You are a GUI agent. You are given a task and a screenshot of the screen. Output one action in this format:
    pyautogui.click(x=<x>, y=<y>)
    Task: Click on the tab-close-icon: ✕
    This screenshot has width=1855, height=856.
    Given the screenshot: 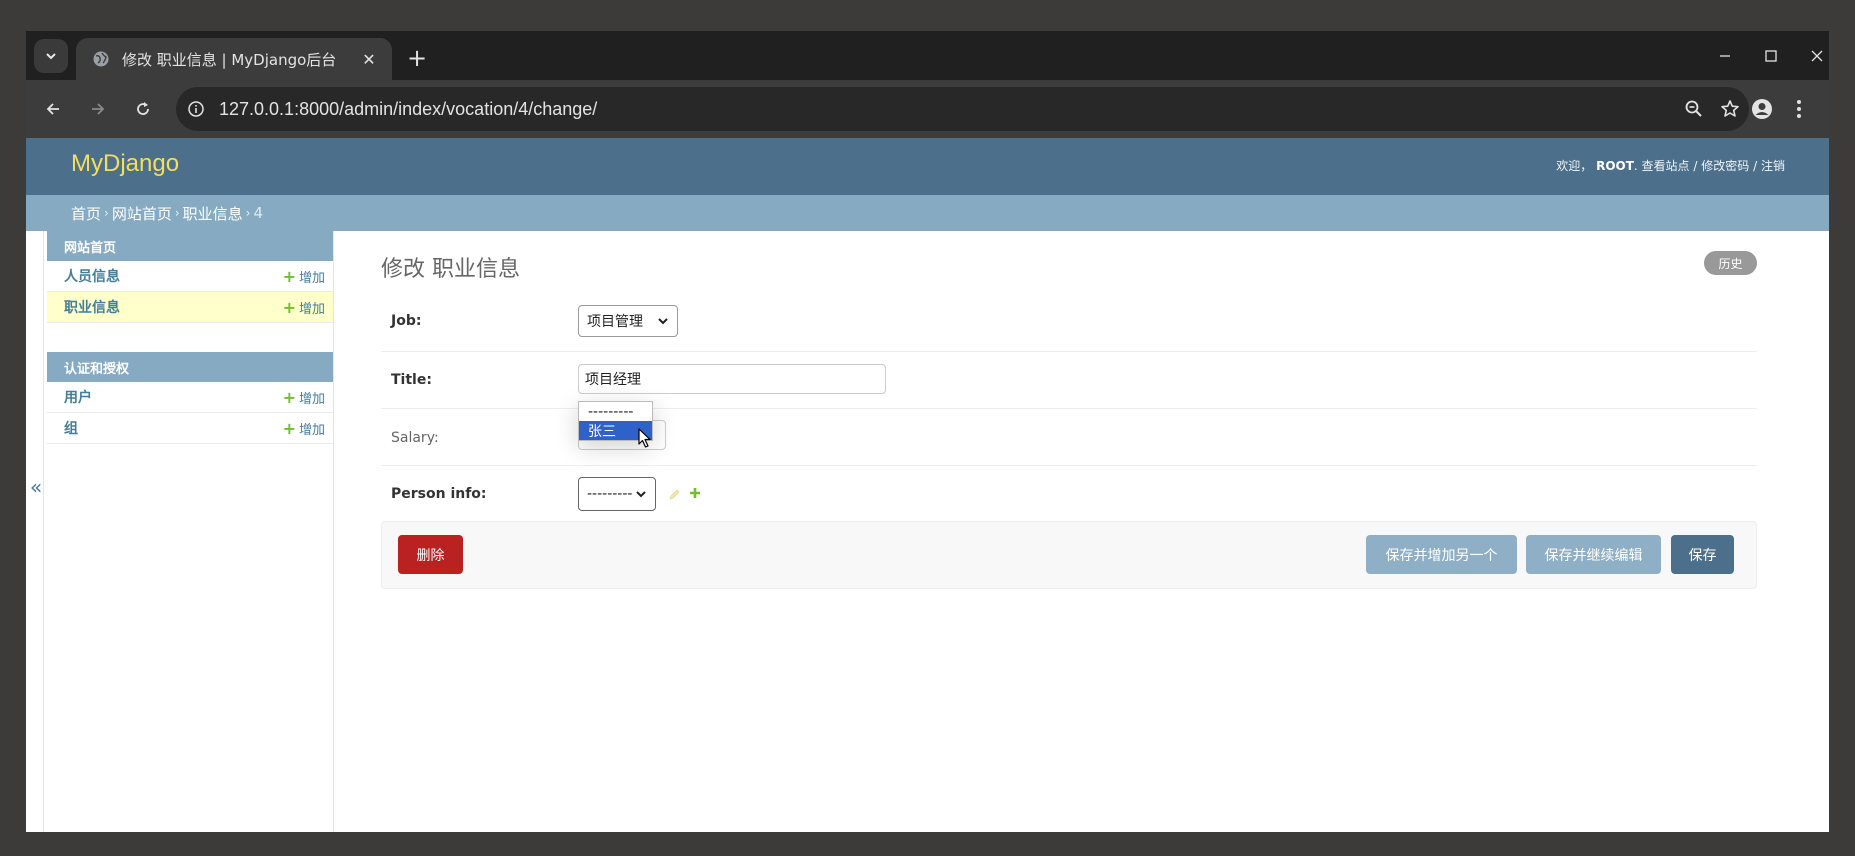 What is the action you would take?
    pyautogui.click(x=369, y=59)
    